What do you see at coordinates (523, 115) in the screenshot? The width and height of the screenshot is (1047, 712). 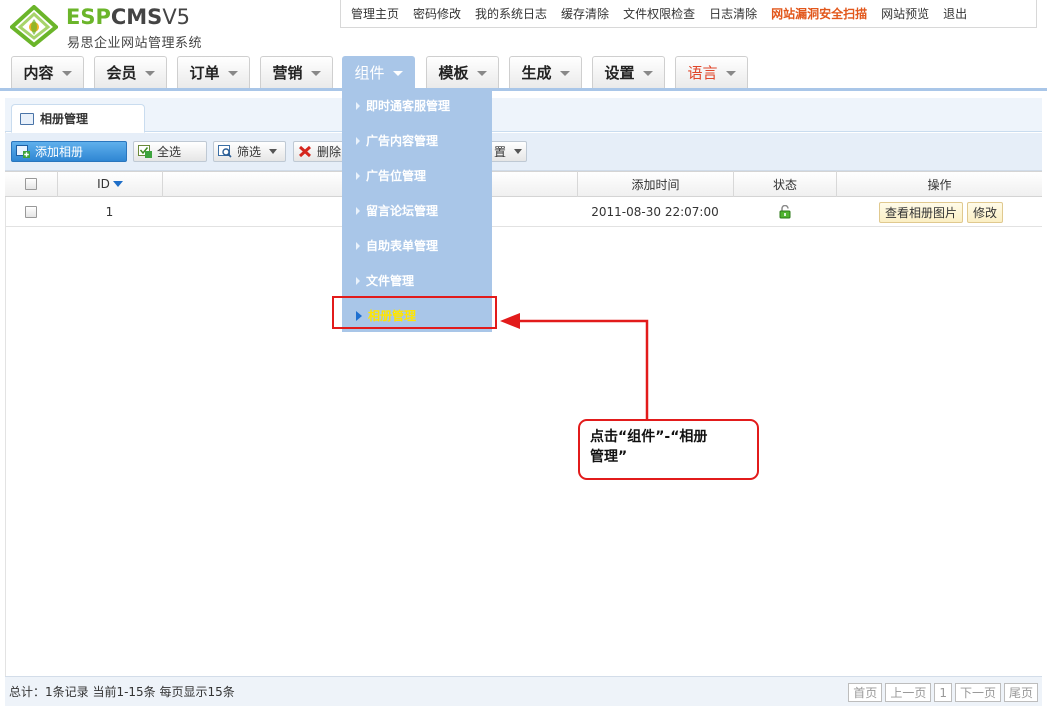 I see `subtab-bar` at bounding box center [523, 115].